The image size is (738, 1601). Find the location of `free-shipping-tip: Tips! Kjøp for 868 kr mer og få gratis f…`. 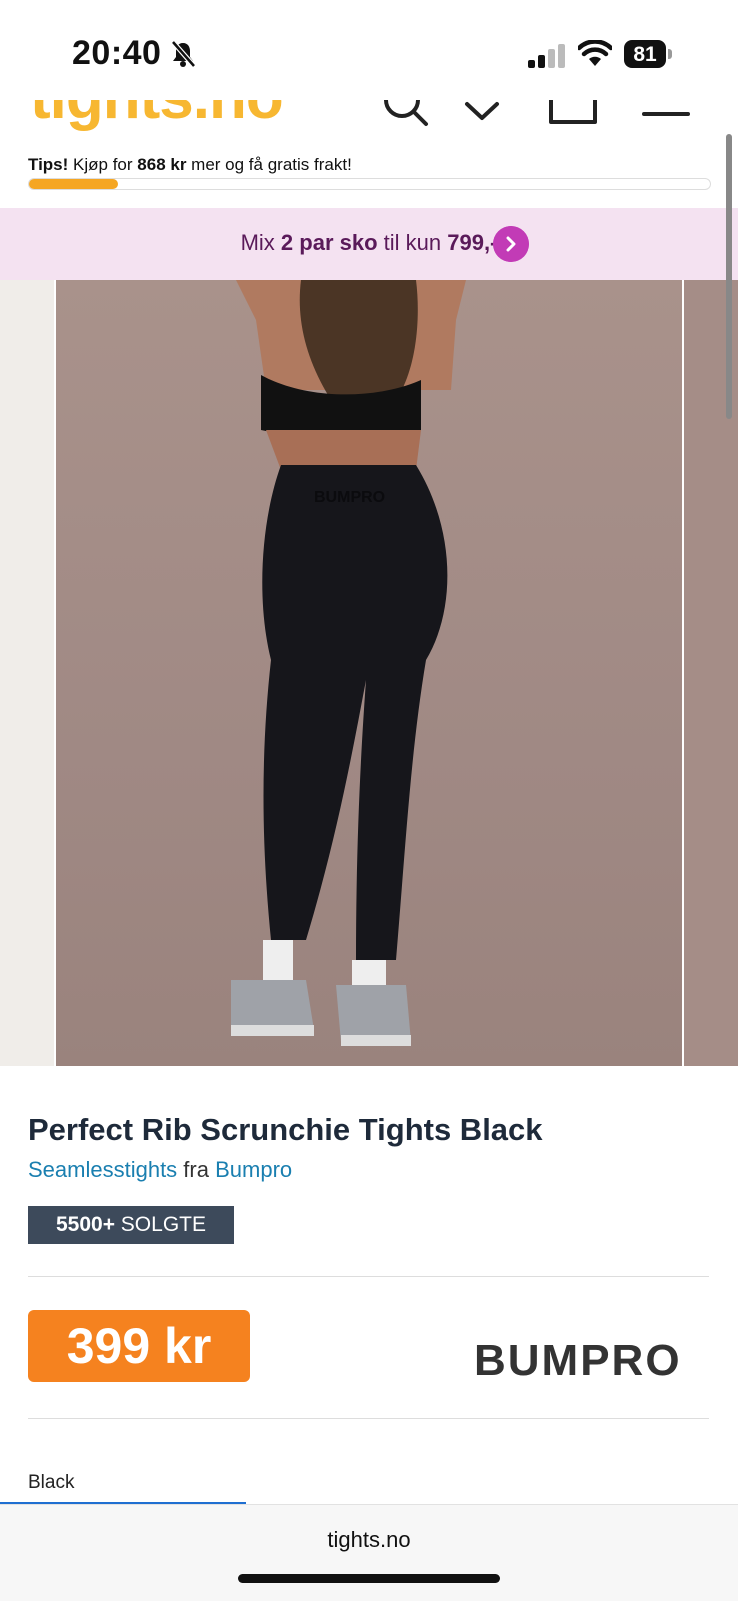

free-shipping-tip: Tips! Kjøp for 868 kr mer og få gratis f… is located at coordinates (190, 165).